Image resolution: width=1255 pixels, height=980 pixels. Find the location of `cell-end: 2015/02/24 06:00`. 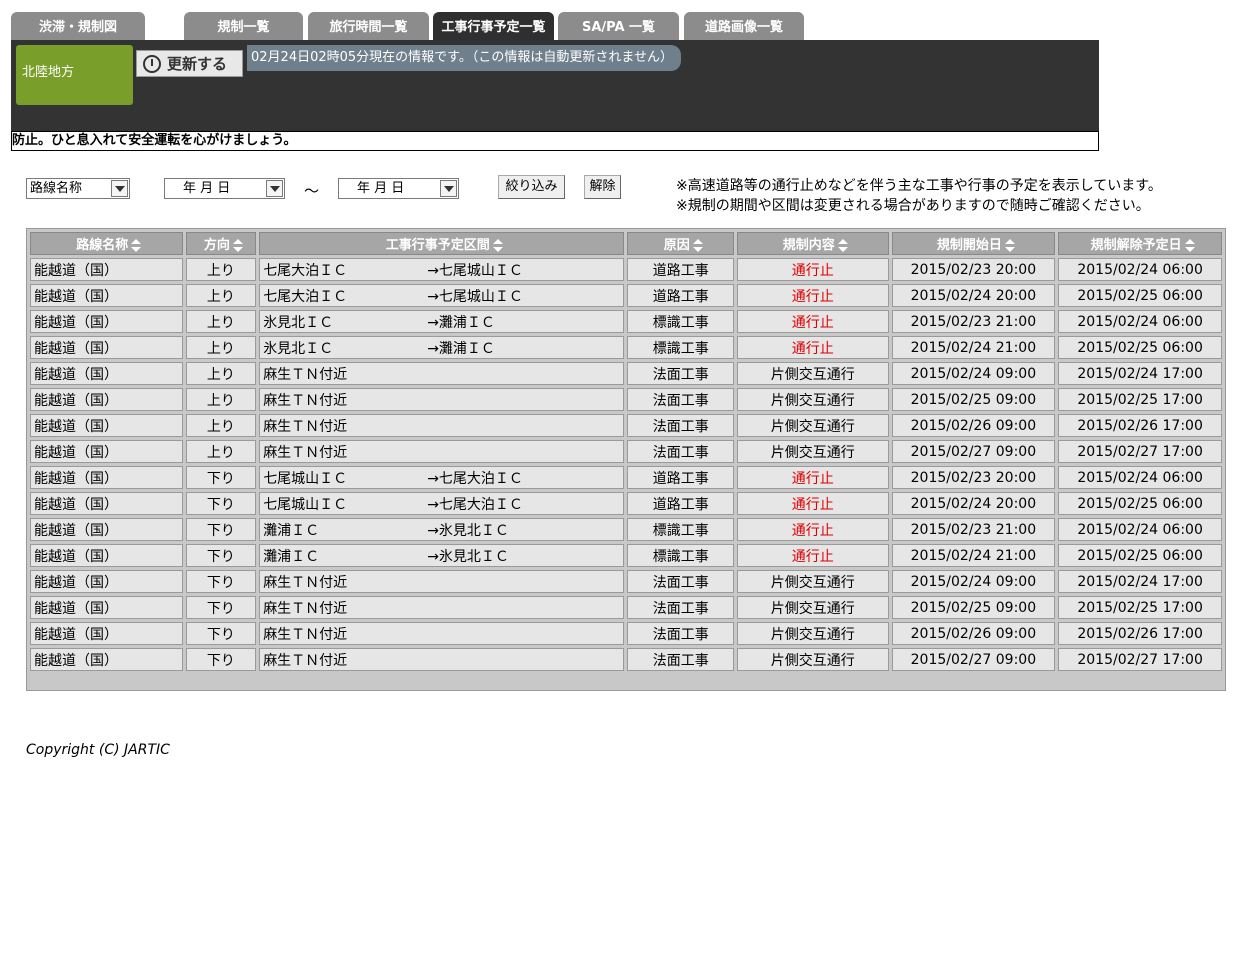

cell-end: 2015/02/24 06:00 is located at coordinates (1140, 477).